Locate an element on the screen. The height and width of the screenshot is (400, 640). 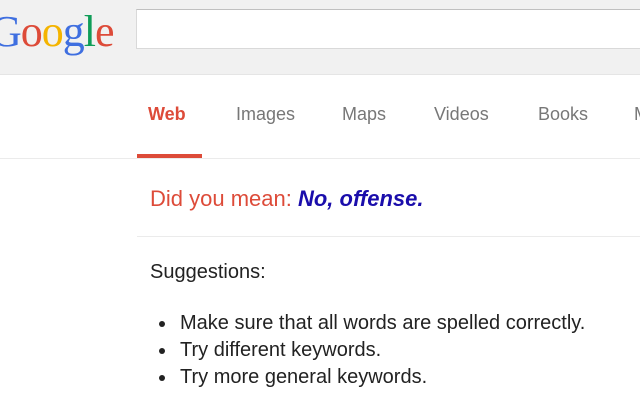
search-input is located at coordinates (388, 29).